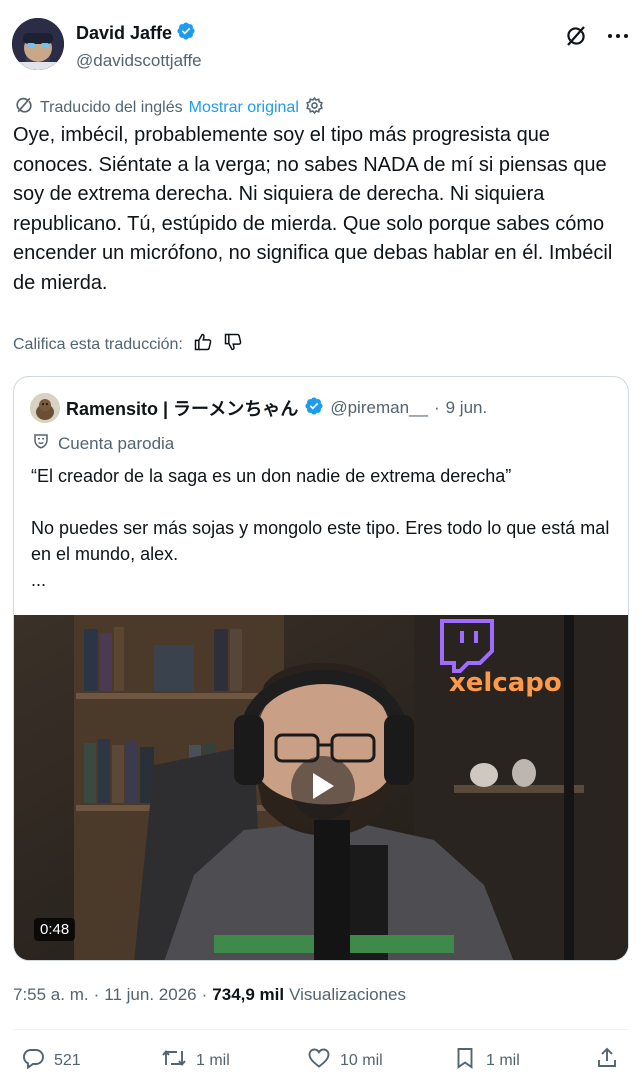 Image resolution: width=642 pixels, height=1086 pixels. What do you see at coordinates (213, 1060) in the screenshot?
I see `repost-count: 1 mil` at bounding box center [213, 1060].